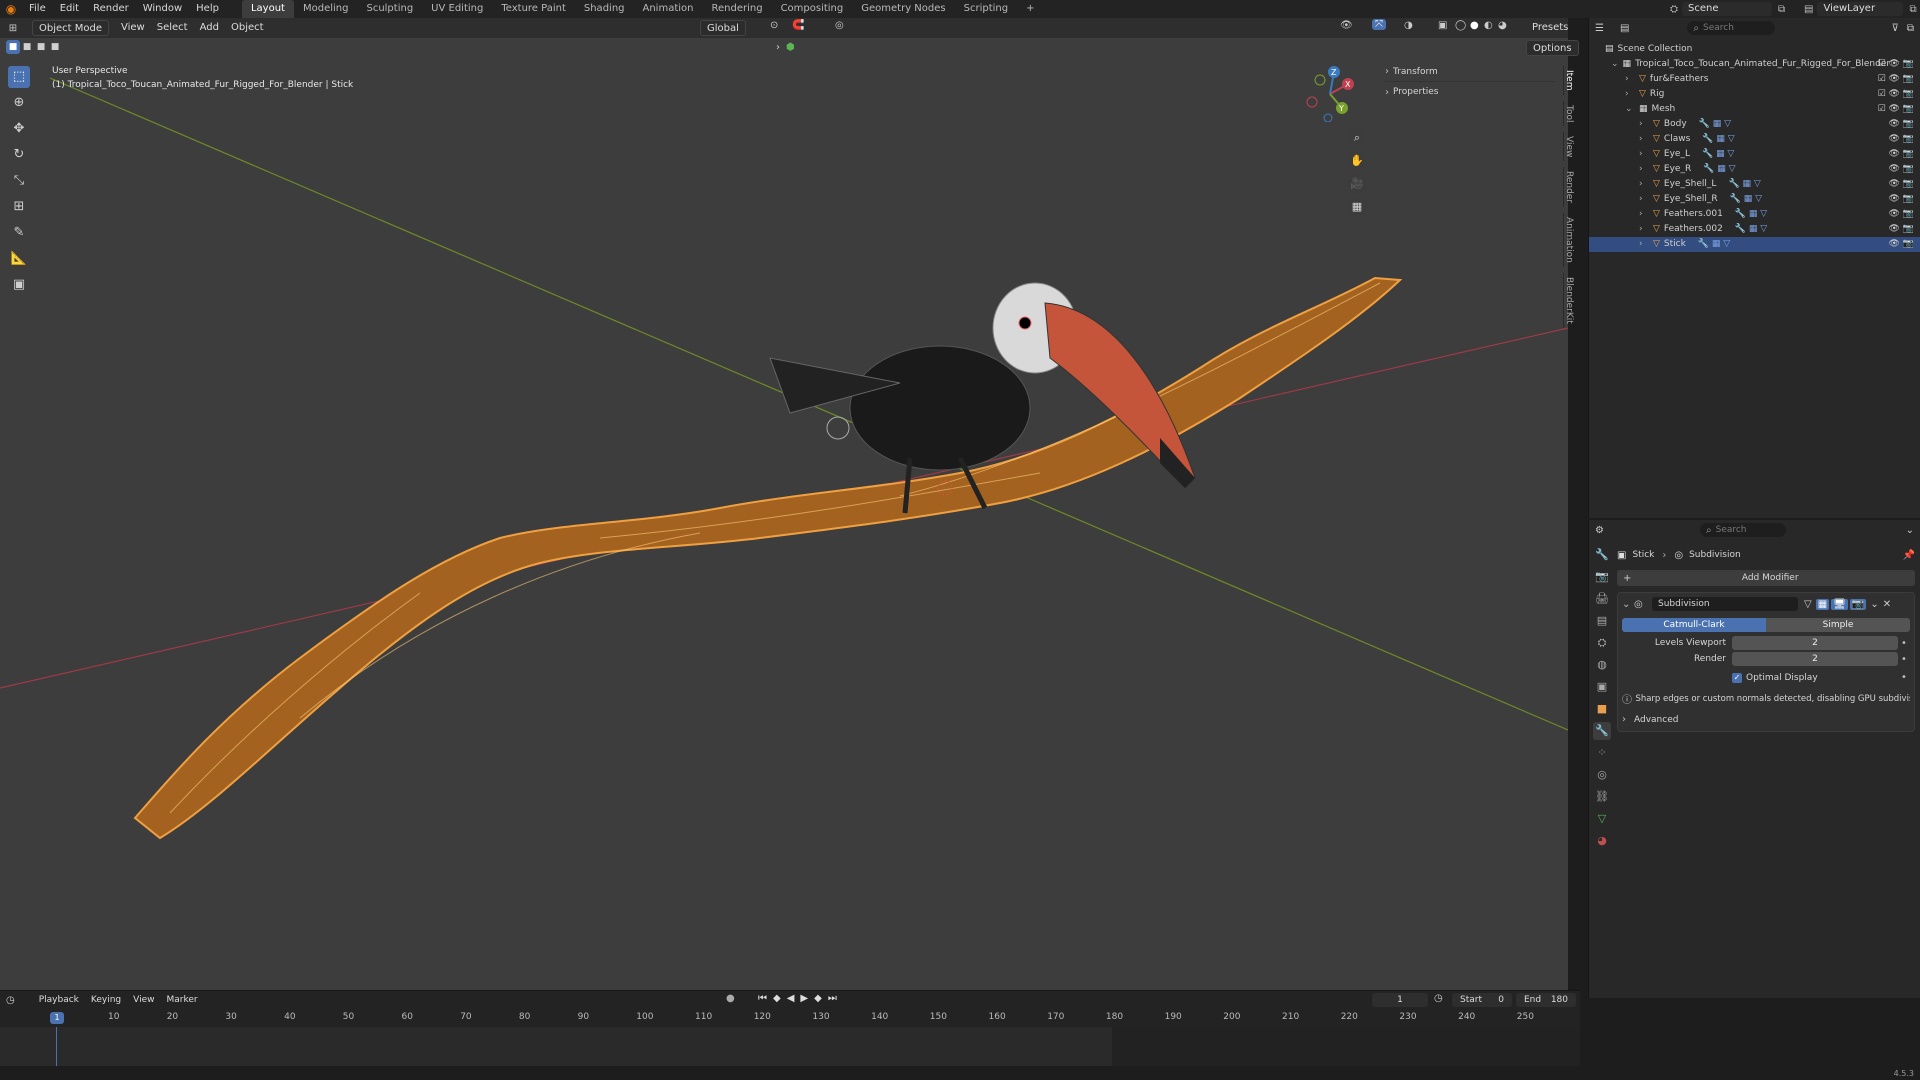 Image resolution: width=1920 pixels, height=1080 pixels. I want to click on viewlayer-field: ViewLayer, so click(1860, 9).